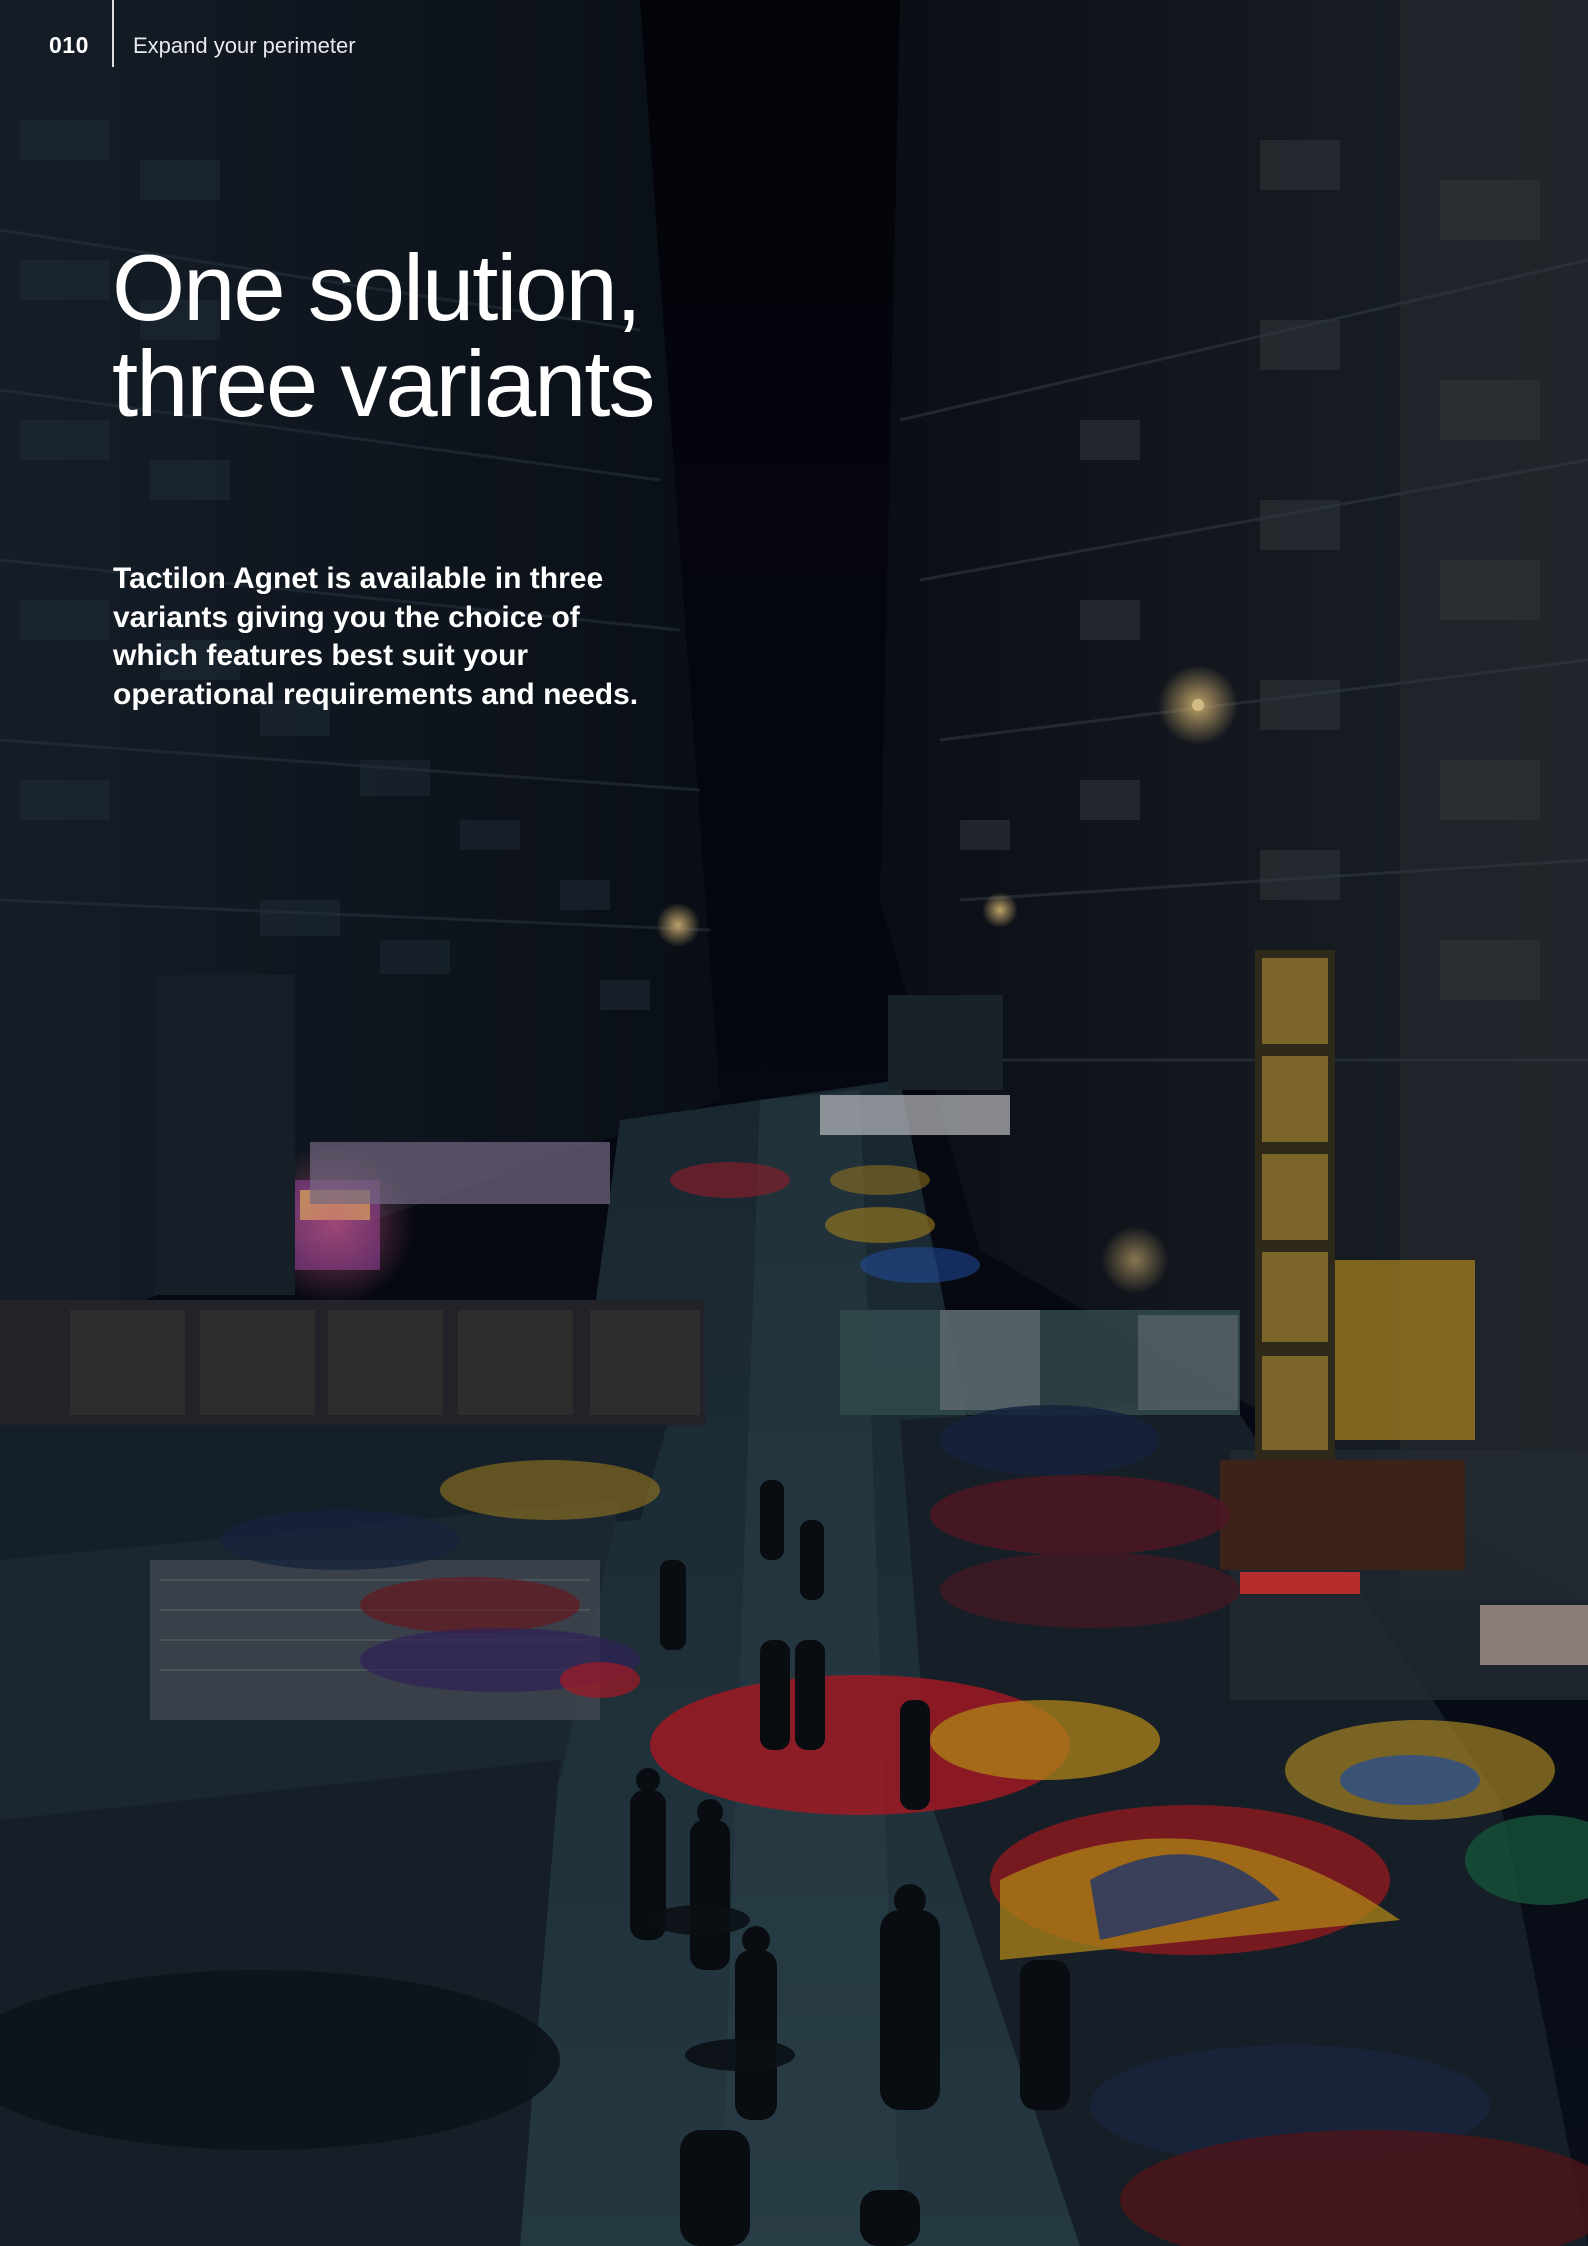 The height and width of the screenshot is (2246, 1588). I want to click on page-number: 010, so click(69, 45).